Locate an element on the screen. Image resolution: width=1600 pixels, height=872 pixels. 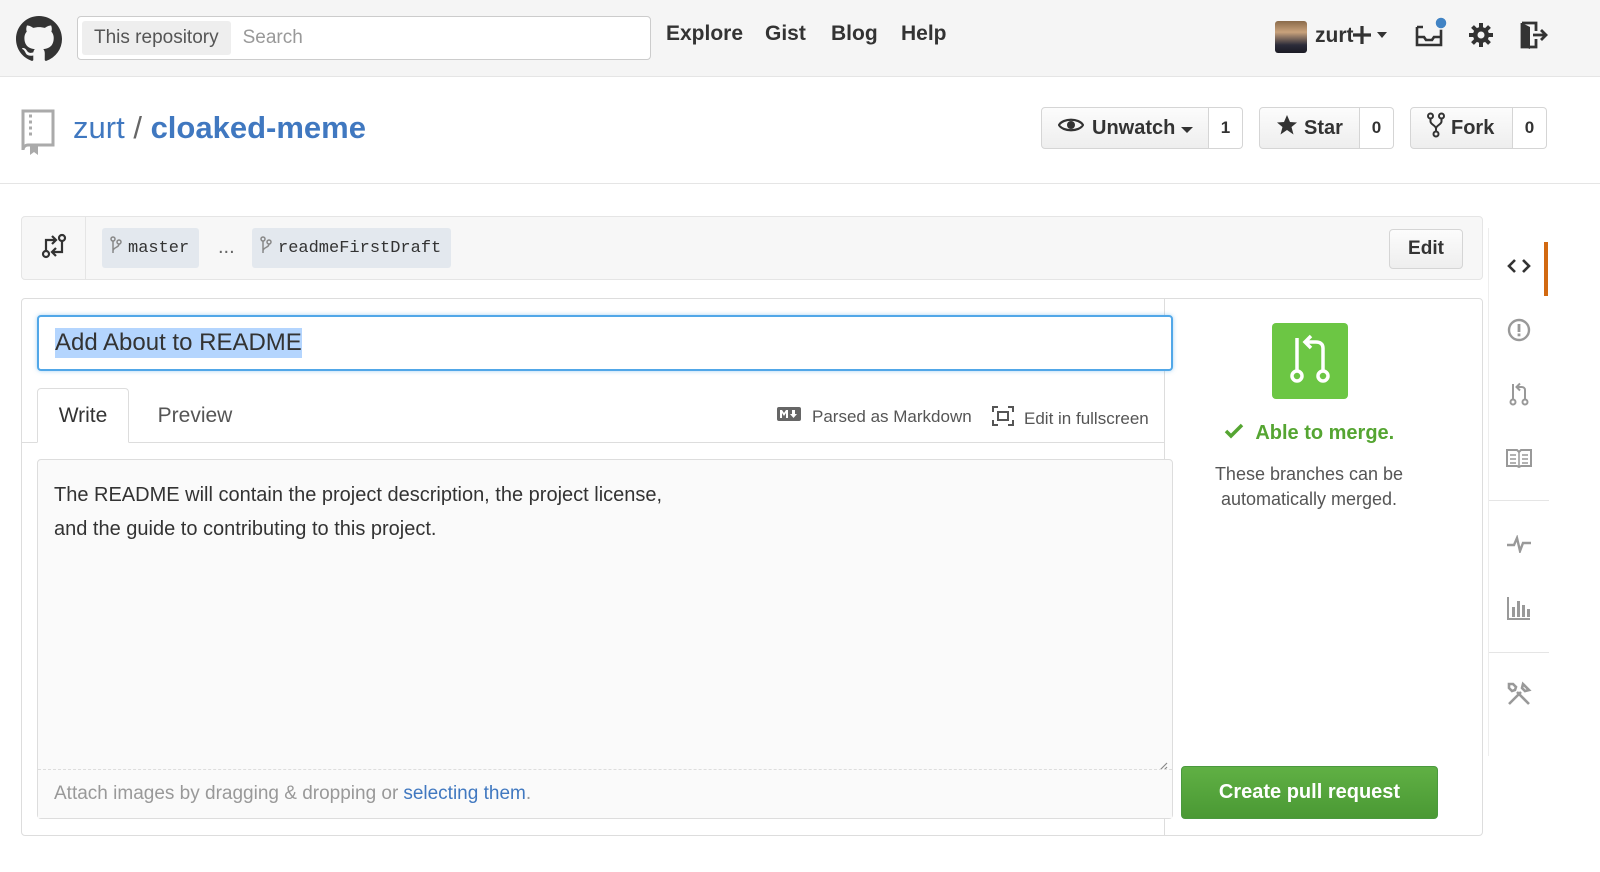
eye-icon is located at coordinates (1071, 128).